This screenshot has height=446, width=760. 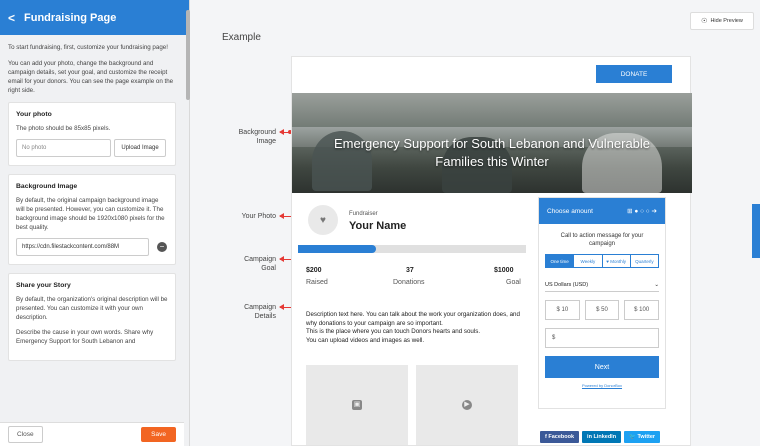 I want to click on custom-amount-input: $, so click(x=602, y=338).